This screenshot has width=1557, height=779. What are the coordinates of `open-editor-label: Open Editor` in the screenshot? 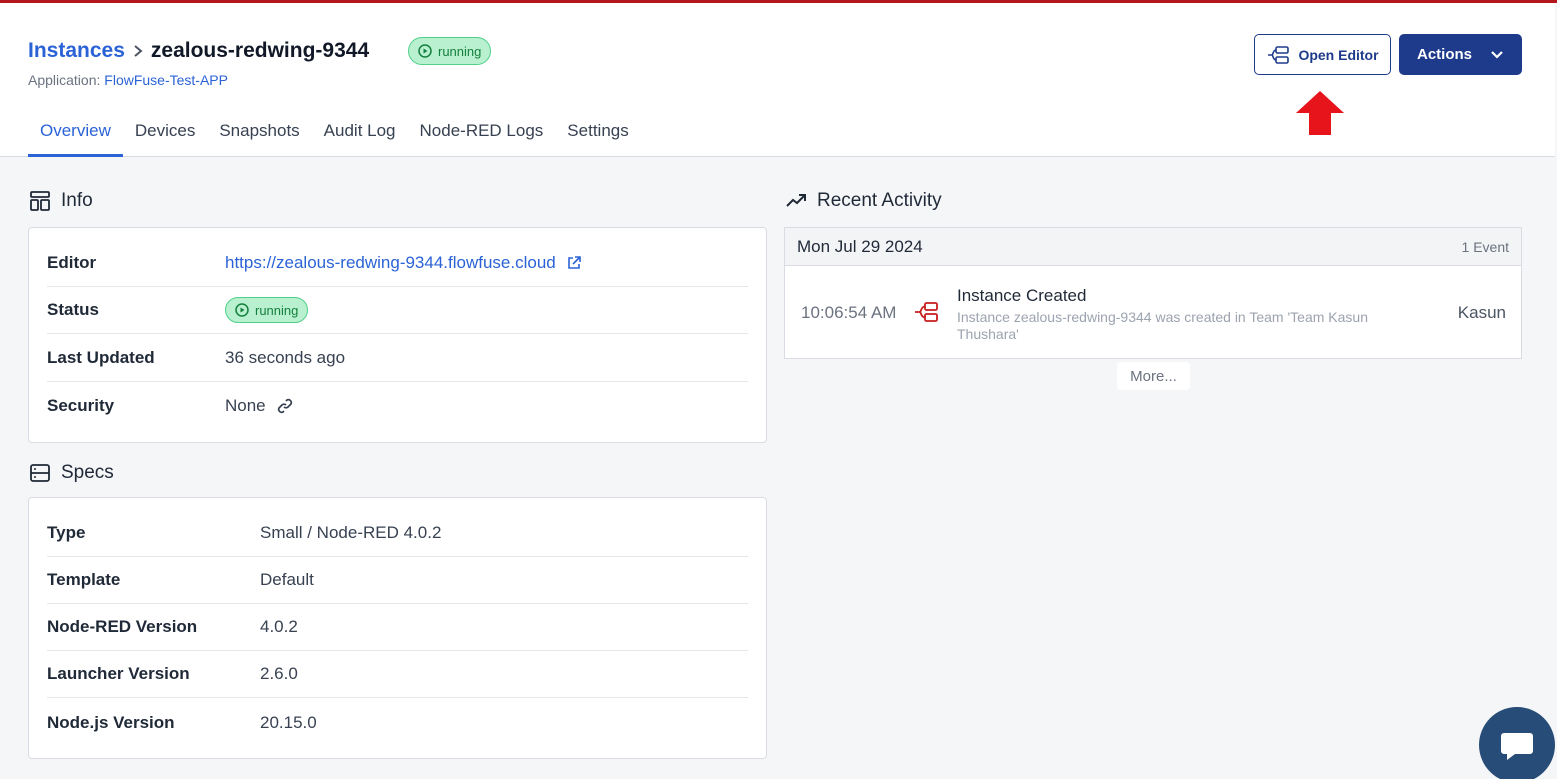 It's located at (1338, 54).